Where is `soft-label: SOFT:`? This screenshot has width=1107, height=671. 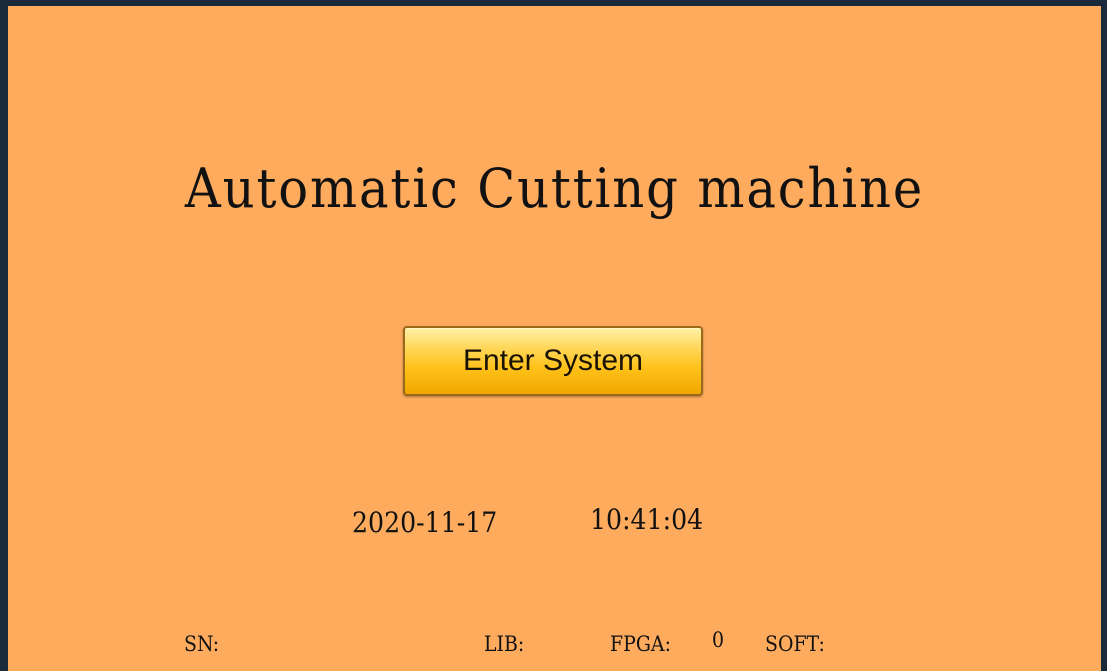
soft-label: SOFT: is located at coordinates (795, 644).